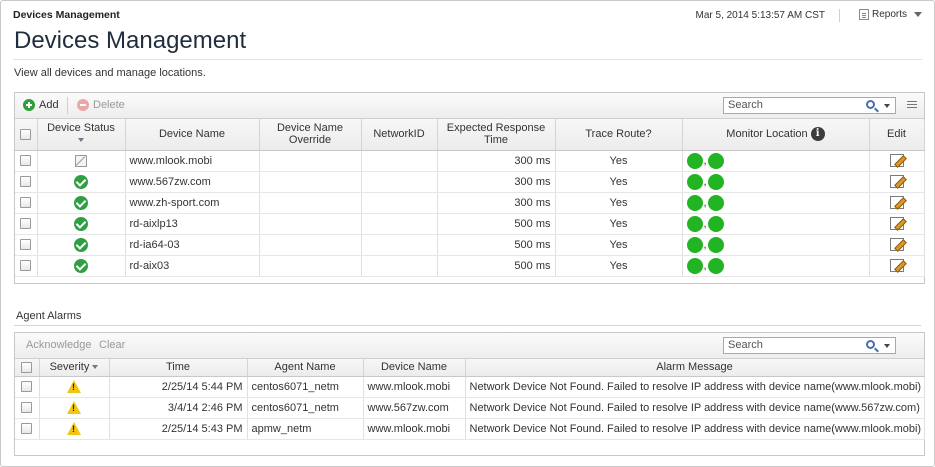 The width and height of the screenshot is (935, 467). Describe the element at coordinates (496, 135) in the screenshot. I see `column-header-expected-response: Expected Response Time` at that location.